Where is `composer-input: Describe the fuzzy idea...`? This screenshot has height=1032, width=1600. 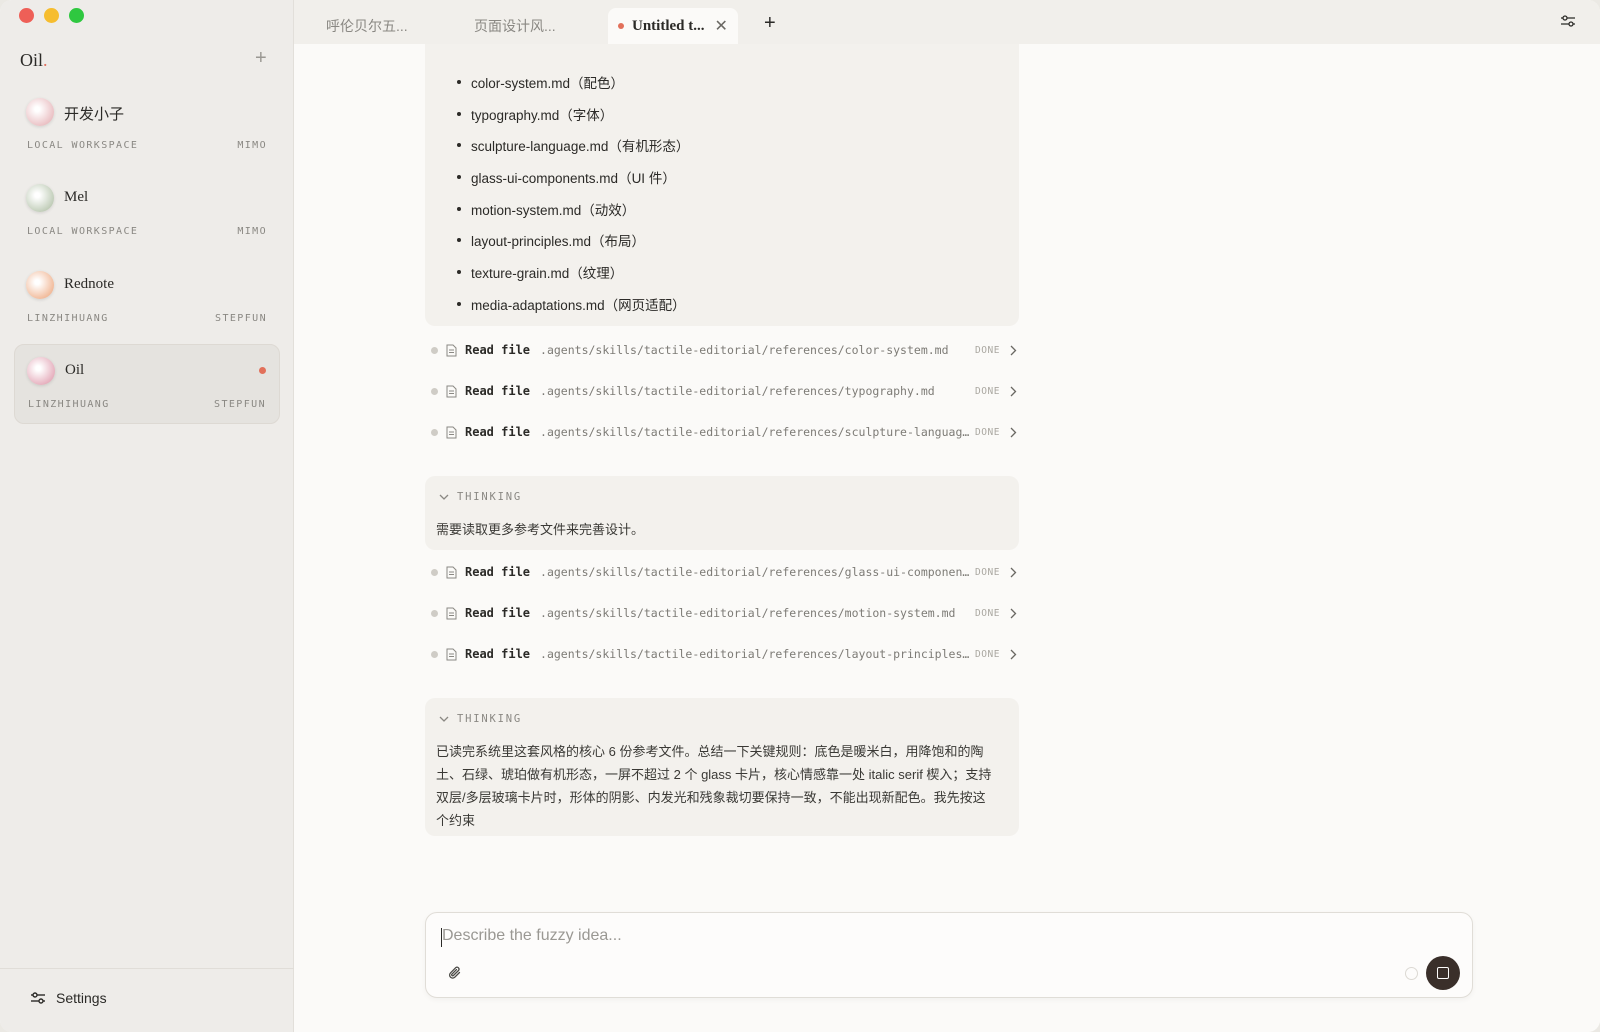
composer-input: Describe the fuzzy idea... is located at coordinates (532, 936).